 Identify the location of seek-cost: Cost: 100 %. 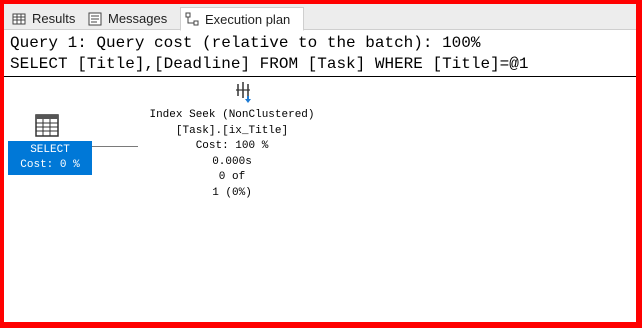
(232, 146).